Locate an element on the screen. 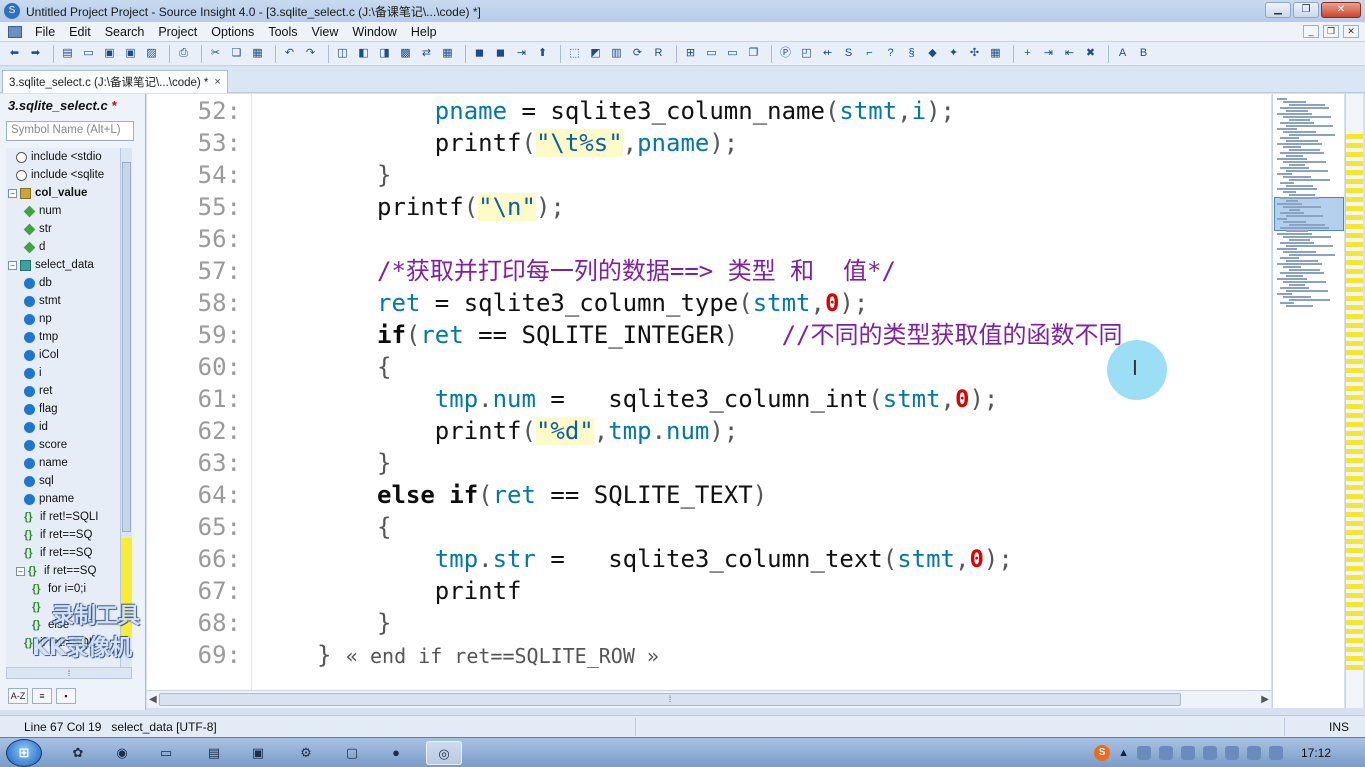 The image size is (1365, 767). menu-edit: Edit is located at coordinates (80, 32).